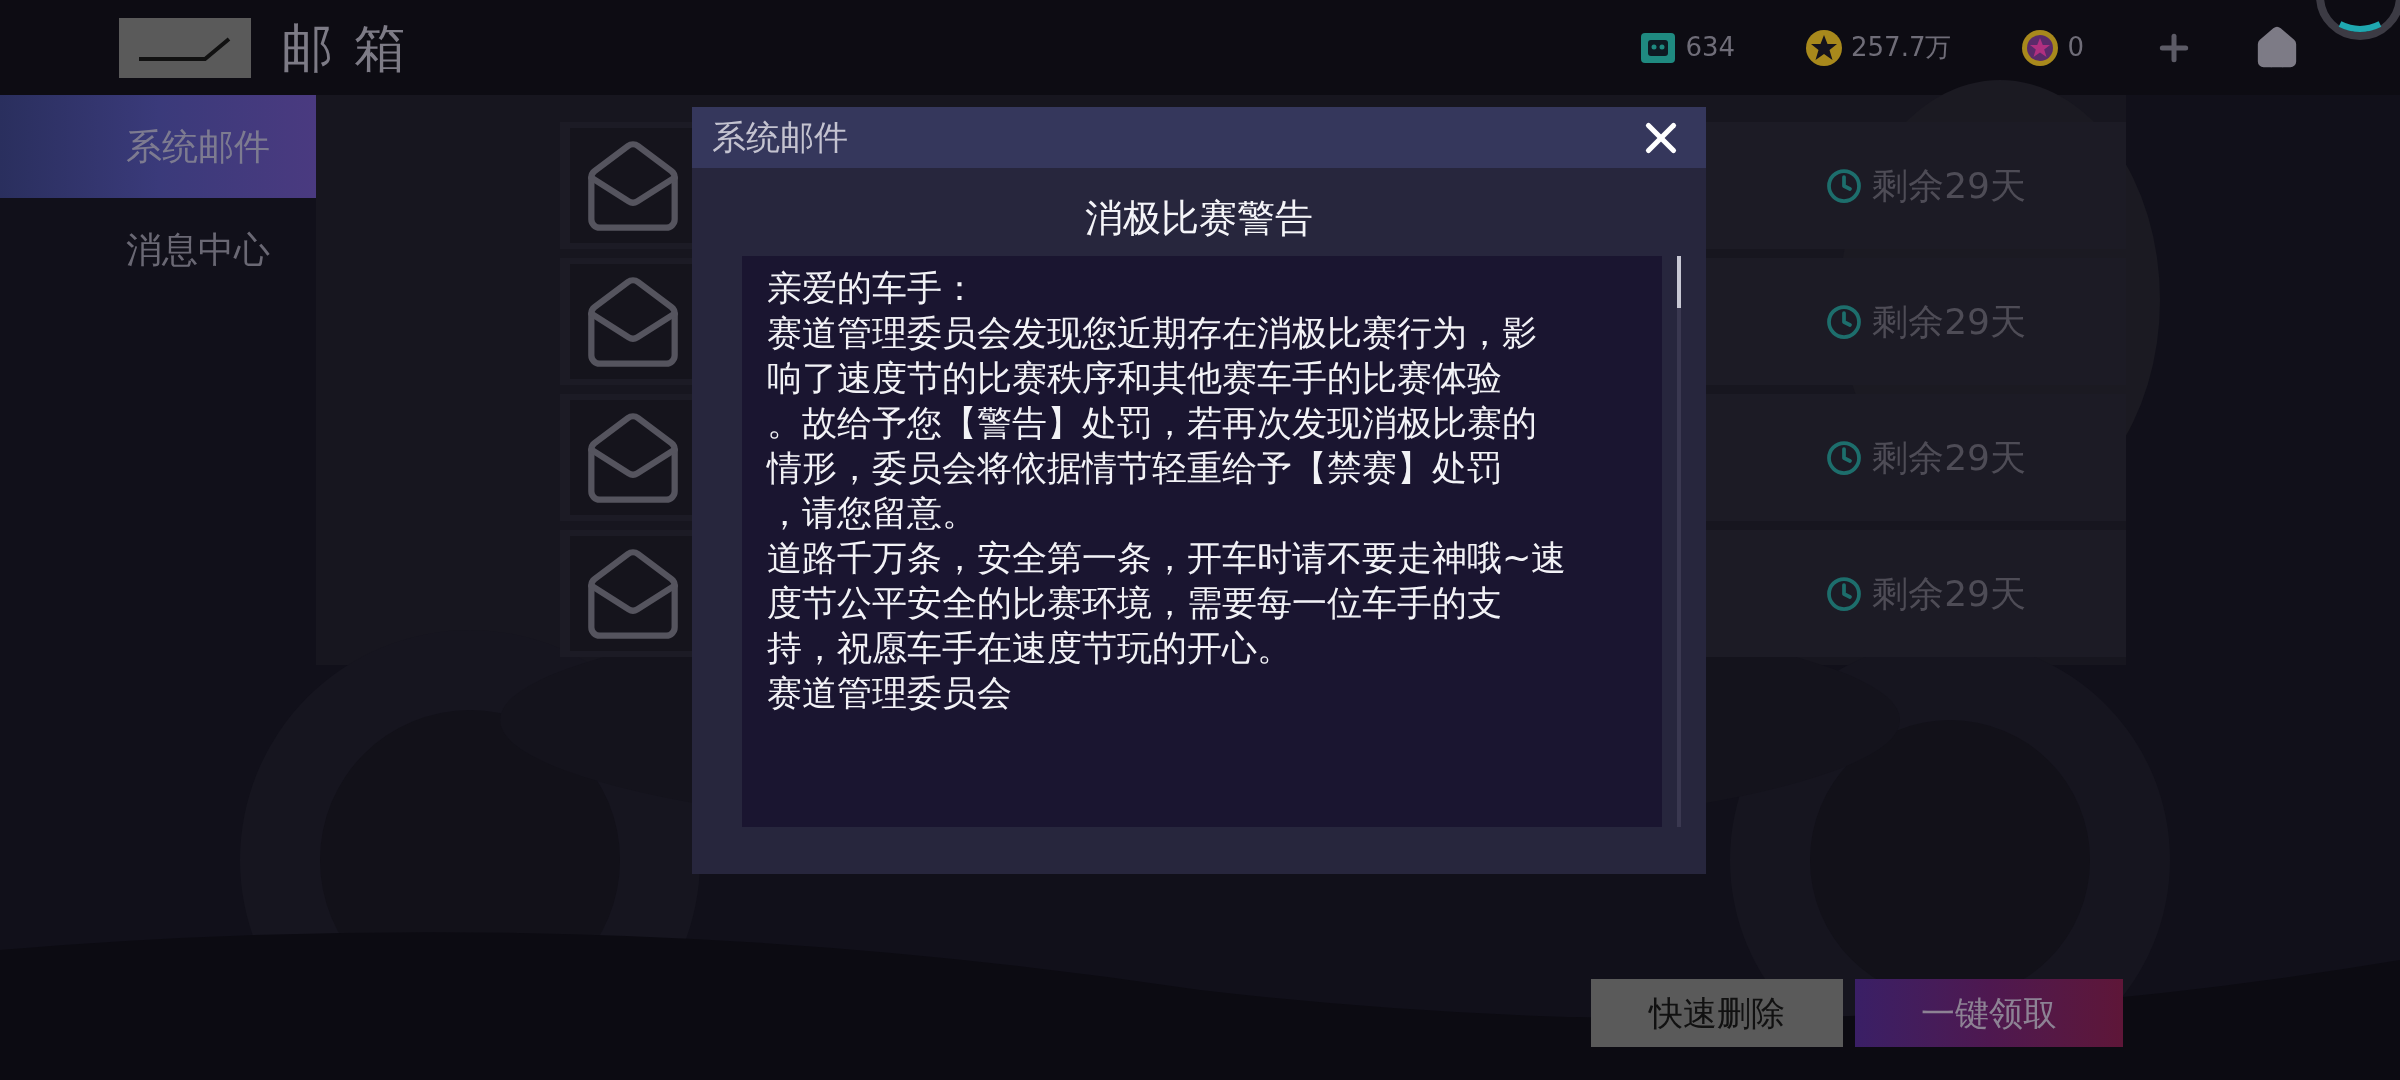  What do you see at coordinates (1167, 558) in the screenshot?
I see `message-line: 道路千万条，安全第一条，开车时请不要走神哦~速` at bounding box center [1167, 558].